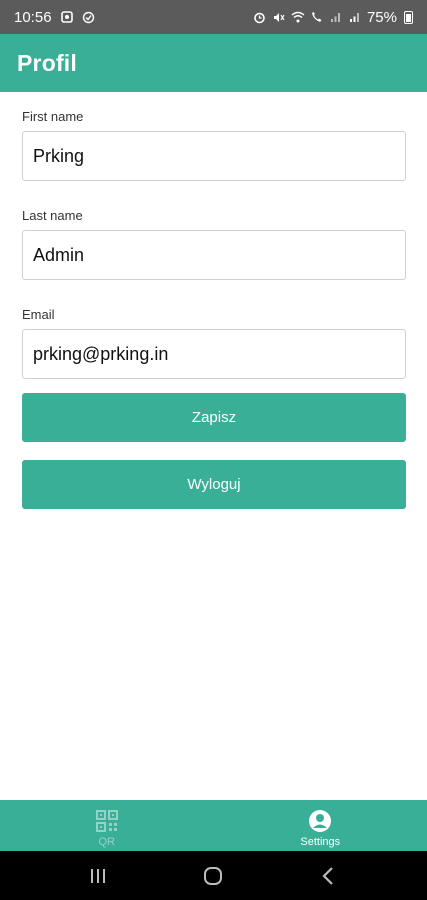 Image resolution: width=427 pixels, height=900 pixels. I want to click on status-right: 75%, so click(333, 17).